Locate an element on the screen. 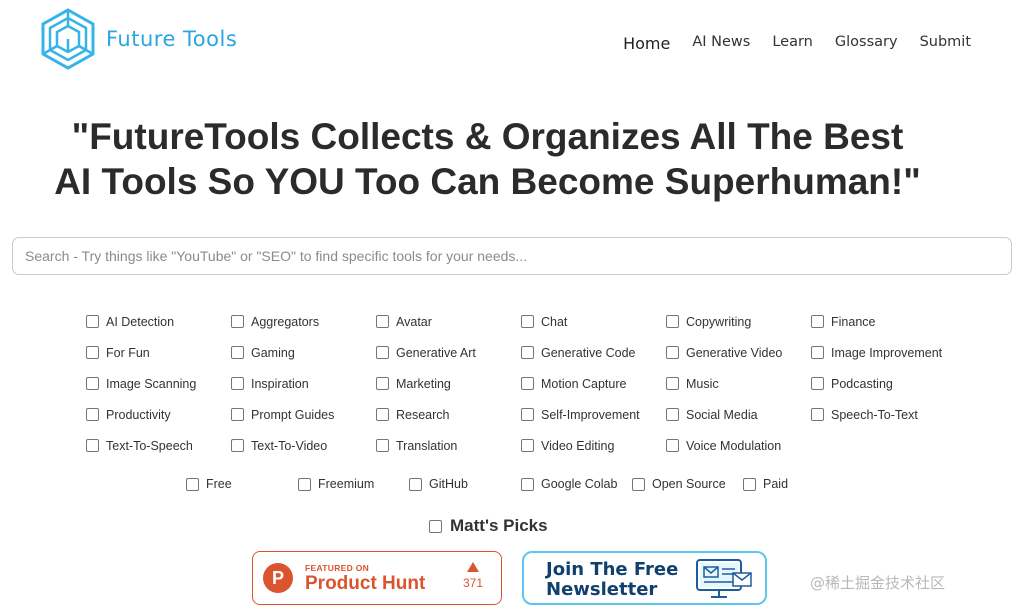 The width and height of the screenshot is (1015, 611). nav-ai-news: AI News is located at coordinates (721, 43).